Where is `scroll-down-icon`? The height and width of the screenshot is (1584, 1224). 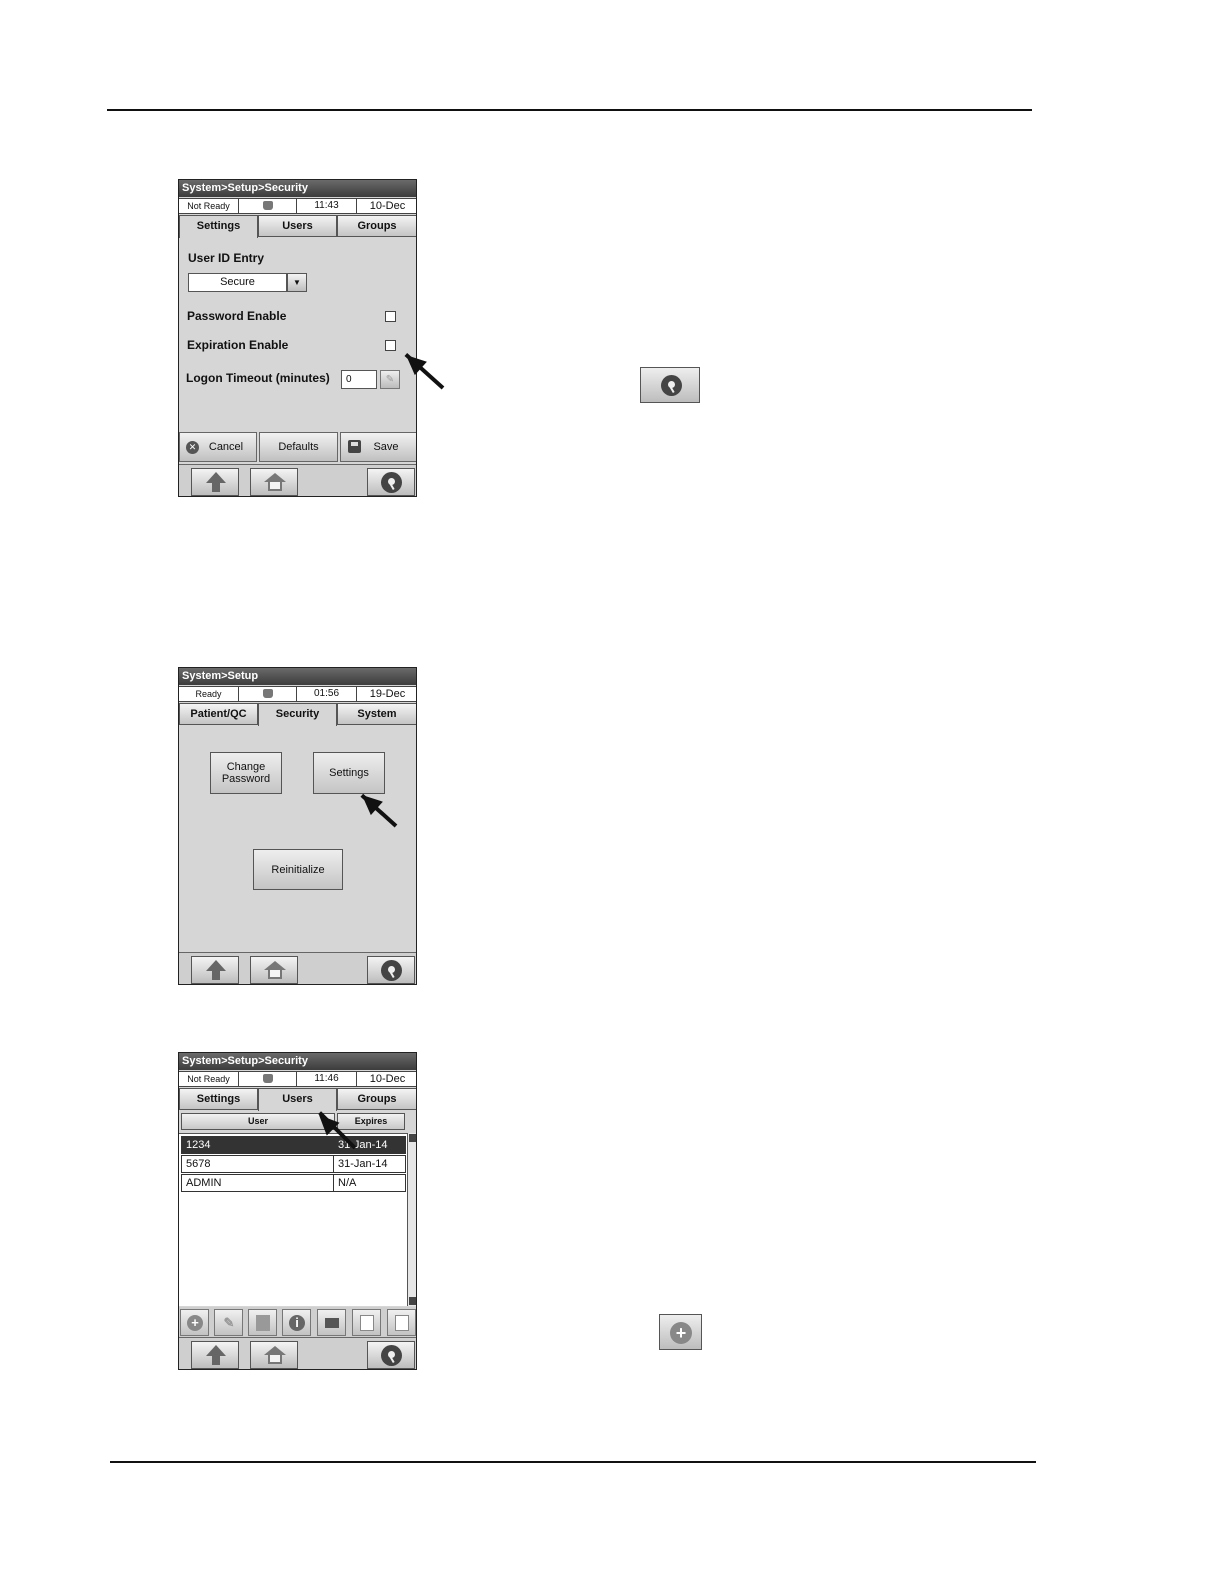 scroll-down-icon is located at coordinates (412, 1301).